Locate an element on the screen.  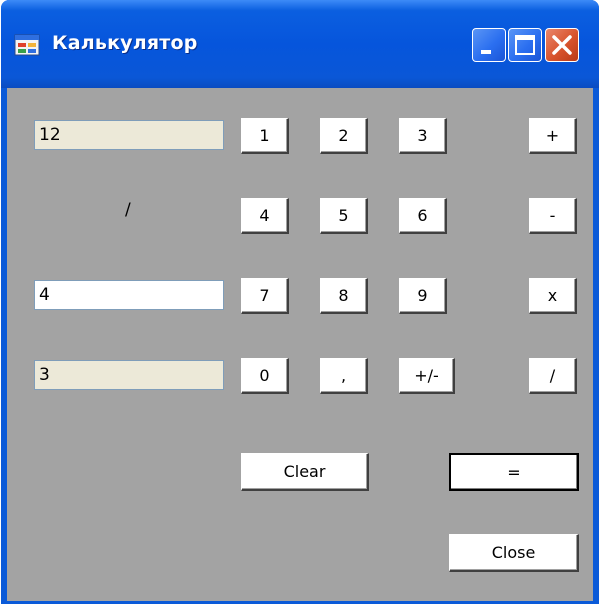
digit-1-button: 1 is located at coordinates (265, 136).